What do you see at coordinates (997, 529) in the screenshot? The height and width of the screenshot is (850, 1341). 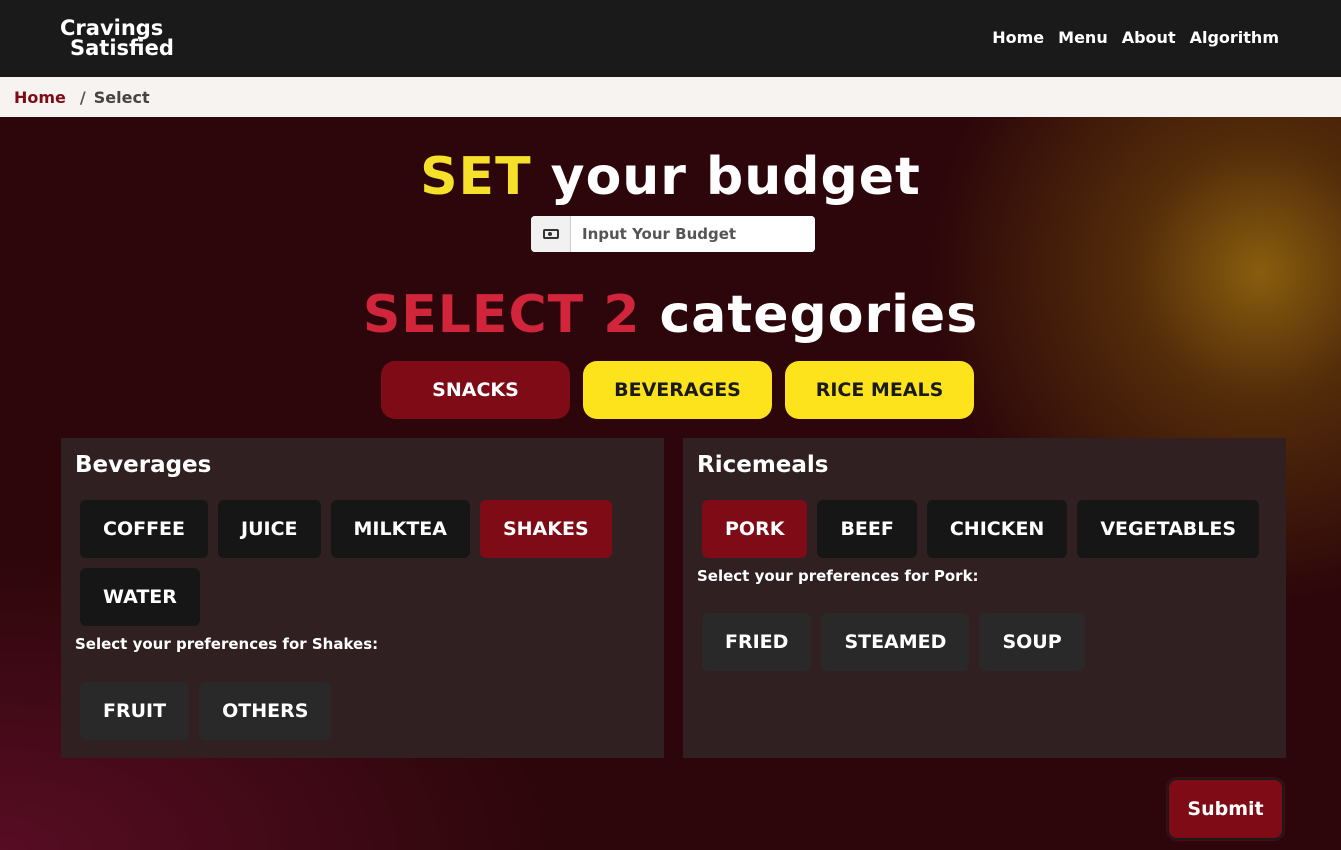 I see `option-chicken: CHICKEN` at bounding box center [997, 529].